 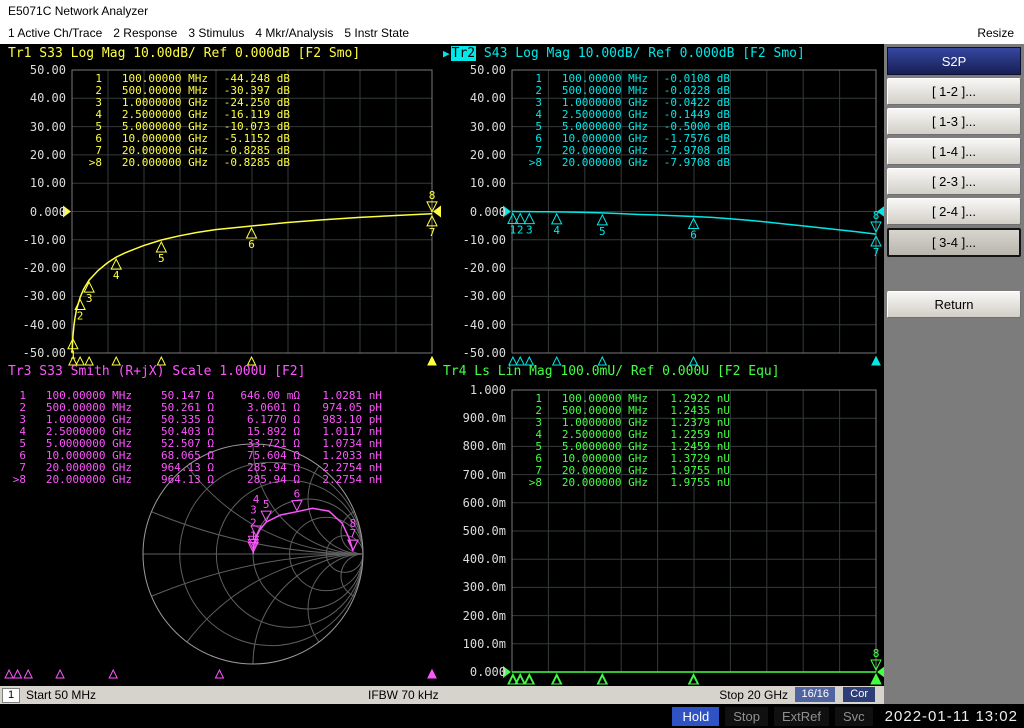 What do you see at coordinates (303, 531) in the screenshot?
I see `trace-line` at bounding box center [303, 531].